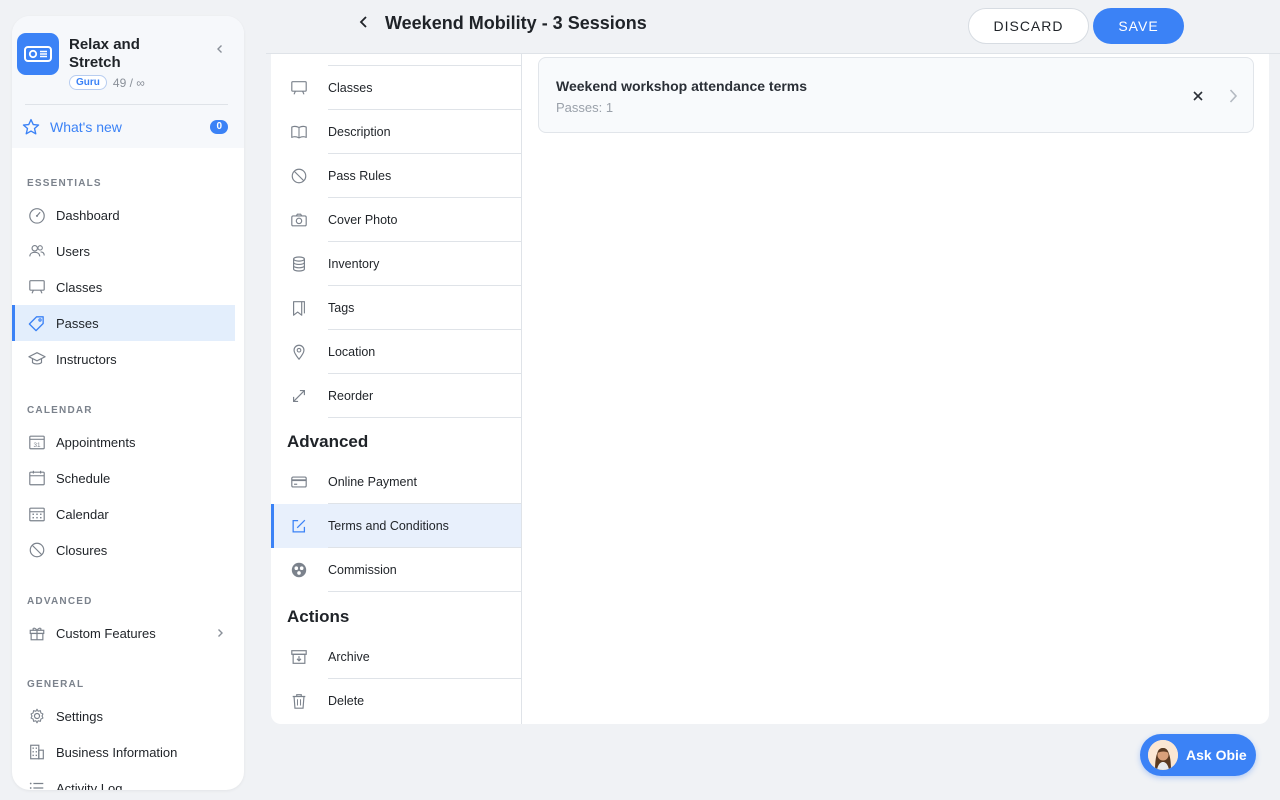 The image size is (1280, 800). I want to click on subnav-item-terms-and-conditions: Terms and Conditions, so click(396, 526).